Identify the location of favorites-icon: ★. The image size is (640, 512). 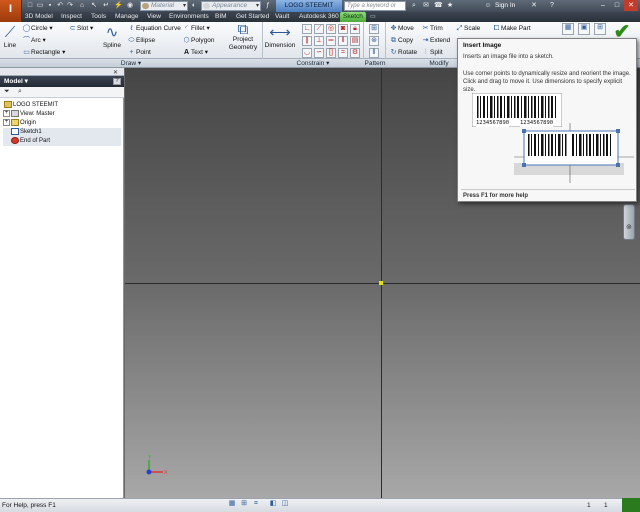
(450, 6).